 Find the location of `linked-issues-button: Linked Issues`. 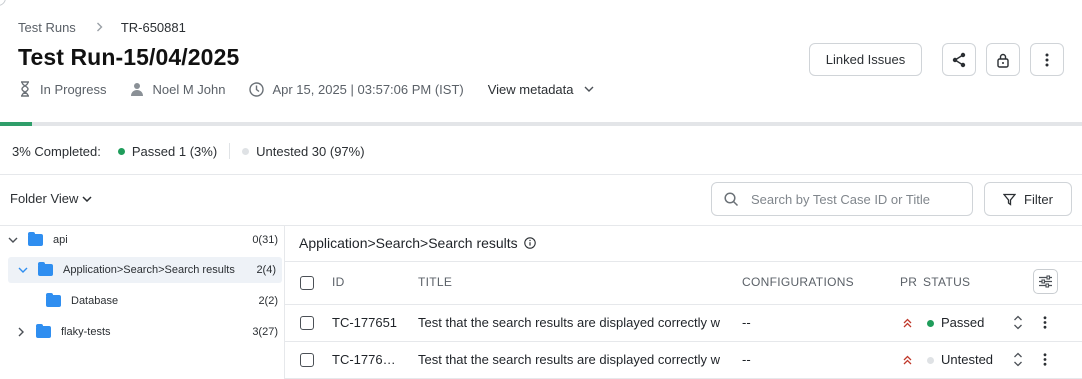

linked-issues-button: Linked Issues is located at coordinates (865, 59).